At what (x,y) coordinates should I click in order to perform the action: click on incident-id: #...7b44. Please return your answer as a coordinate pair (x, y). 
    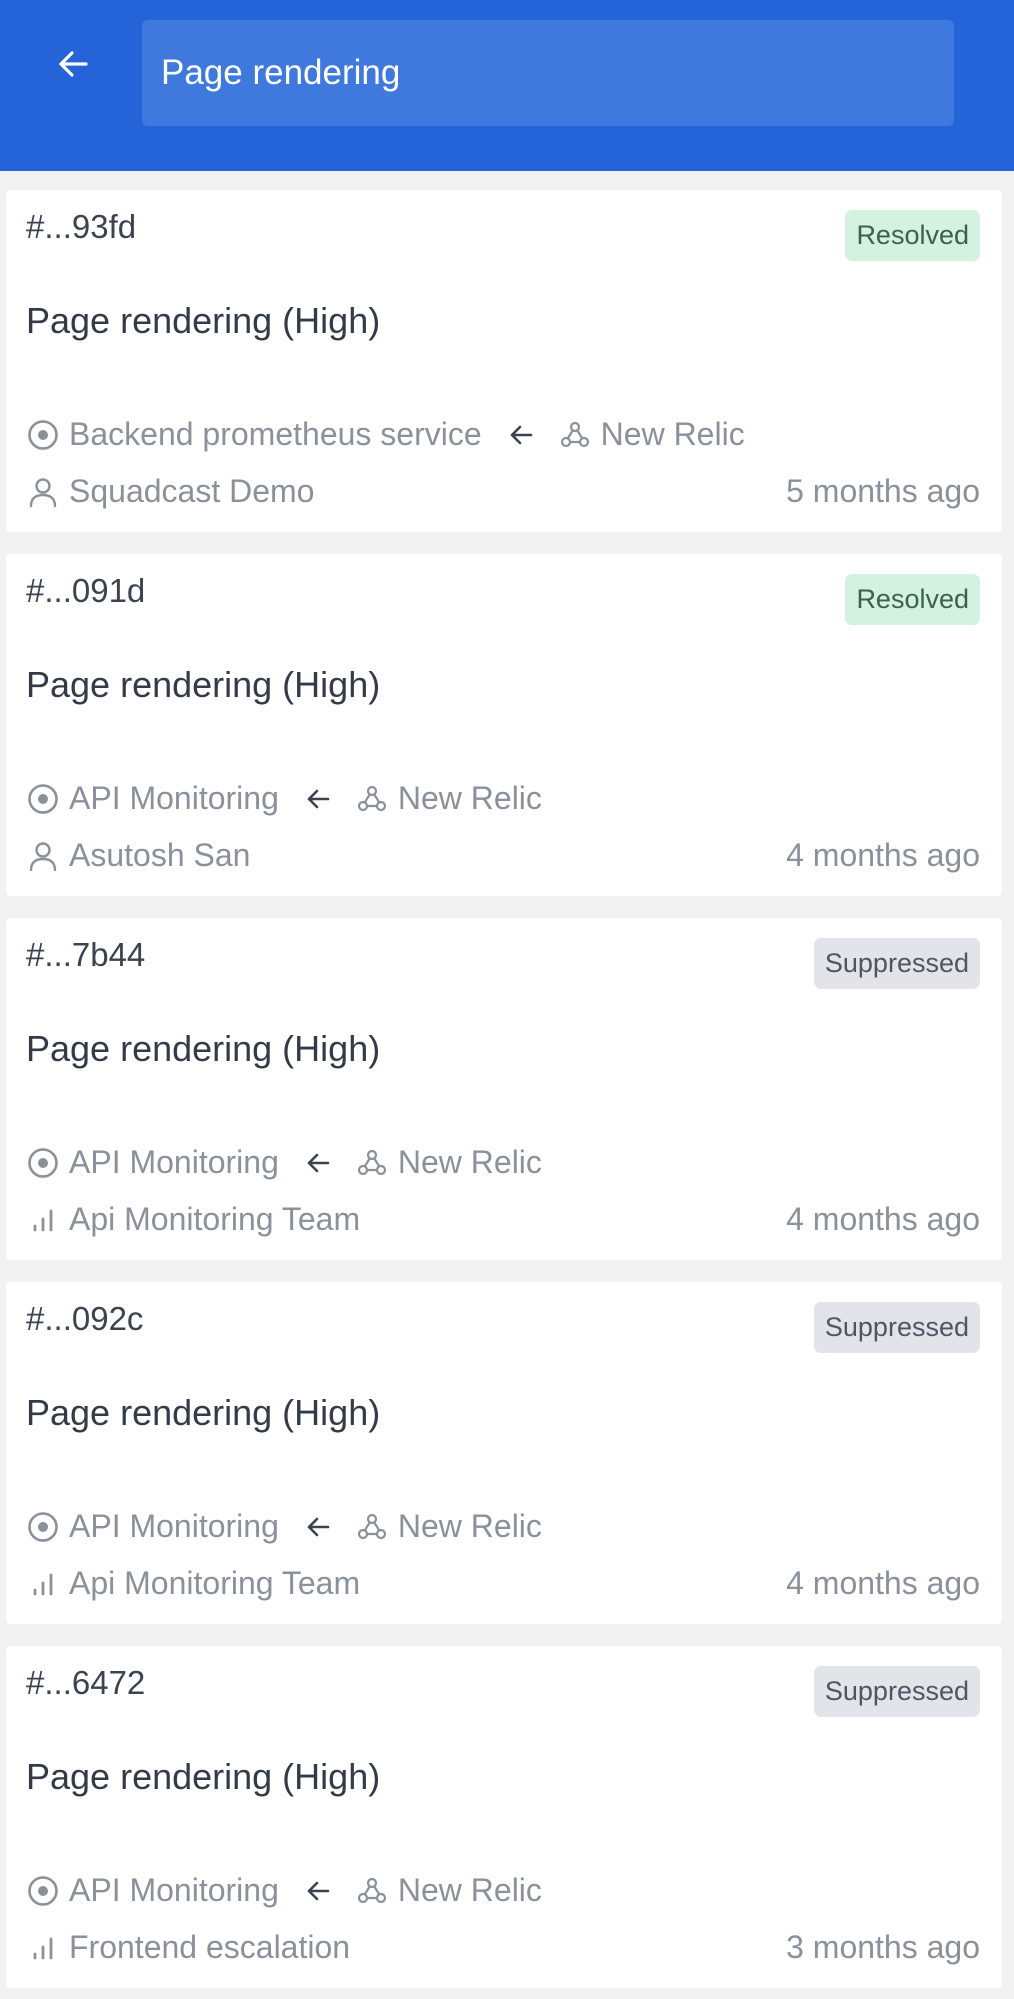
    Looking at the image, I should click on (86, 954).